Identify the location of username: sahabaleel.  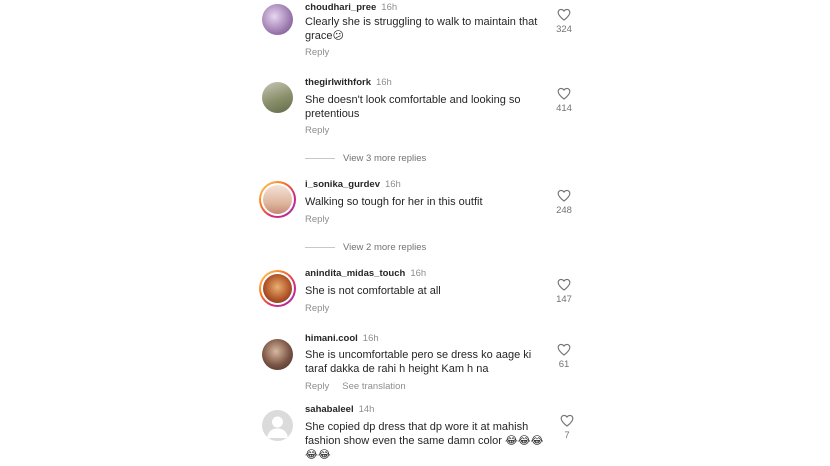
(329, 409).